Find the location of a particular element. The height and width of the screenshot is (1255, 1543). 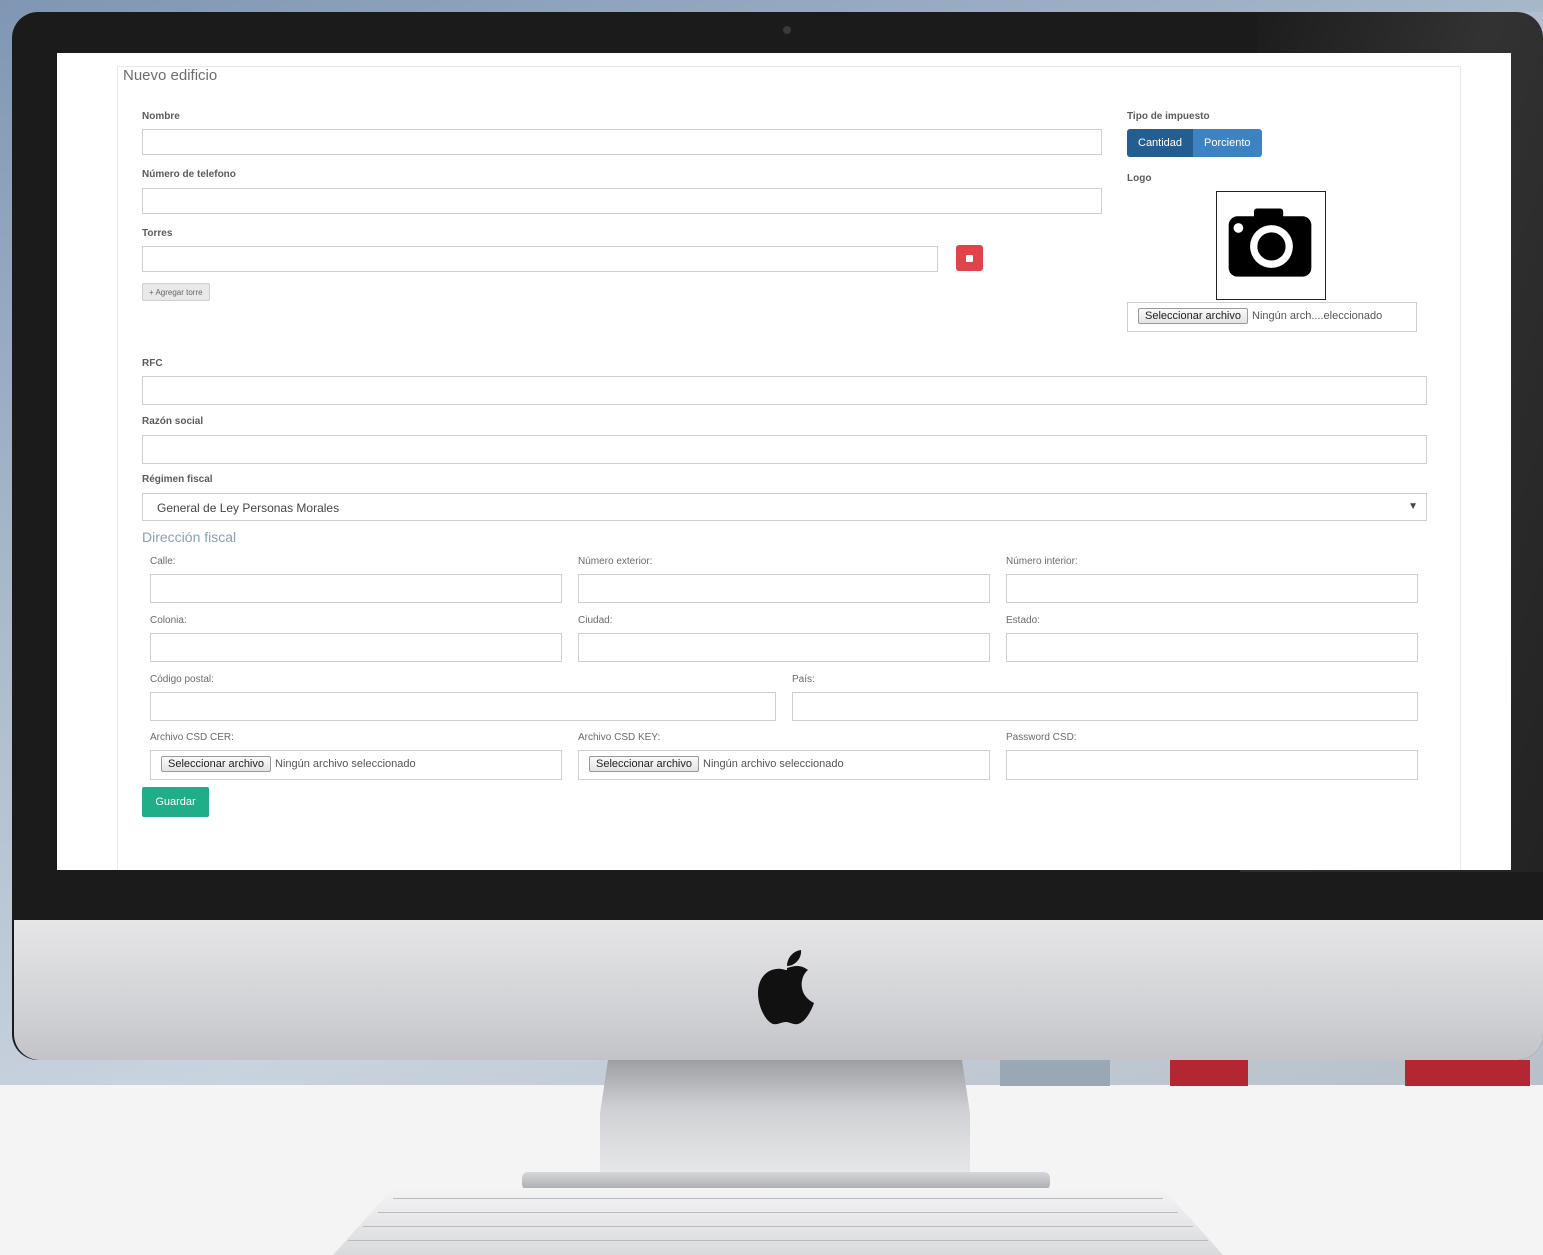

regimen-select: General de Ley Personas Morales ▼ is located at coordinates (784, 507).